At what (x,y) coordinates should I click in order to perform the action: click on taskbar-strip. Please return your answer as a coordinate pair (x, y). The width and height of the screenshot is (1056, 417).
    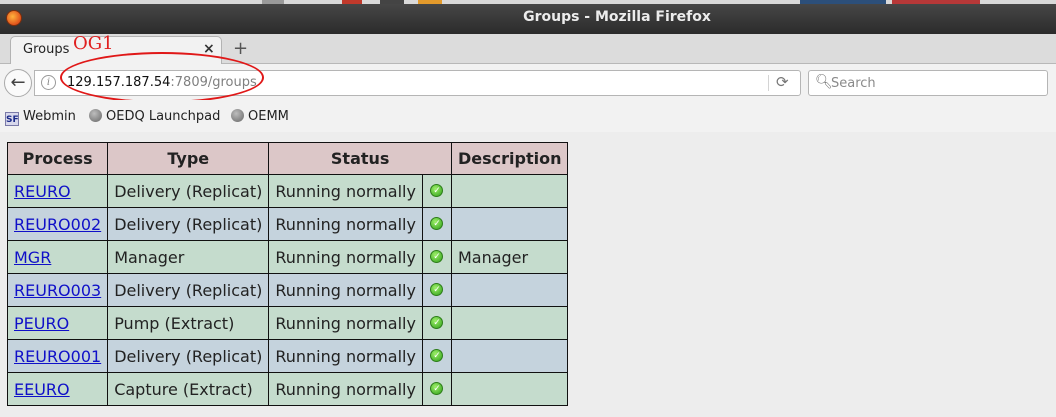
    Looking at the image, I should click on (528, 2).